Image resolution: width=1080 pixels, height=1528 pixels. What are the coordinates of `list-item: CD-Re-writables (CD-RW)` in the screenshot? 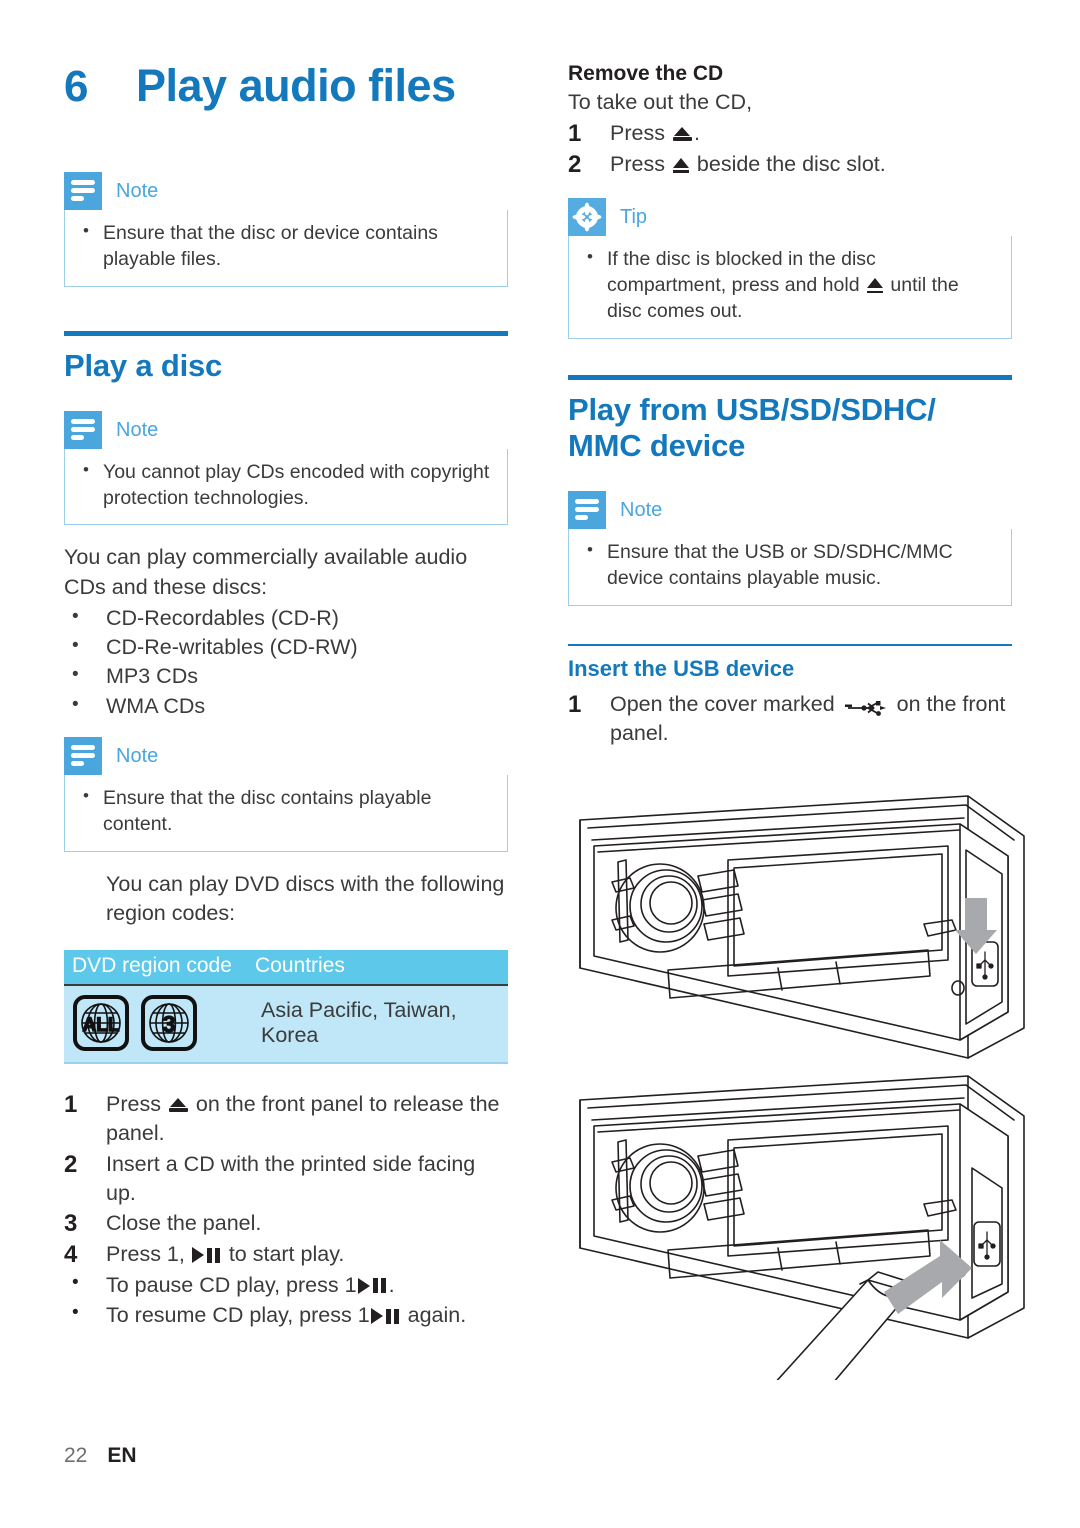 It's located at (286, 647).